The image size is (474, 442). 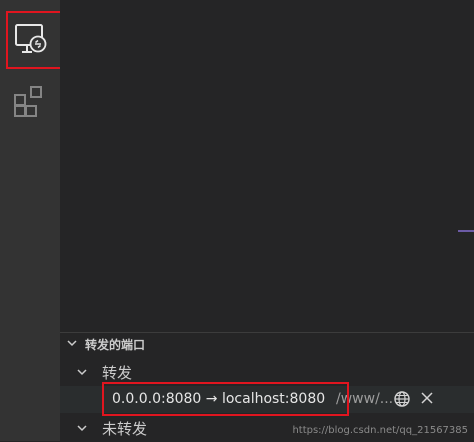 I want to click on sash-indicator, so click(x=466, y=231).